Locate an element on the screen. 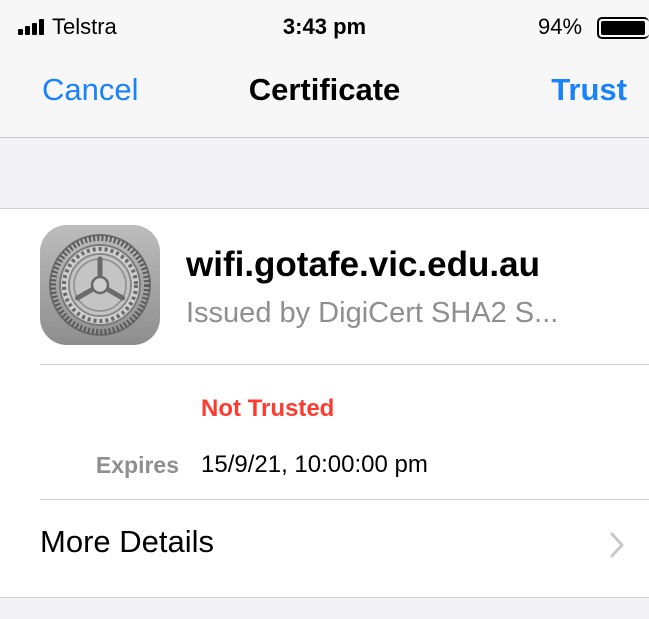 The width and height of the screenshot is (649, 619). settings-gear-icon is located at coordinates (100, 285).